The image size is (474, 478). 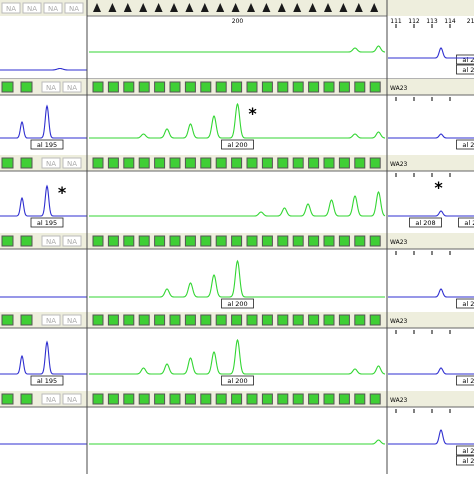 What do you see at coordinates (414, 21) in the screenshot?
I see `tick-label: 112` at bounding box center [414, 21].